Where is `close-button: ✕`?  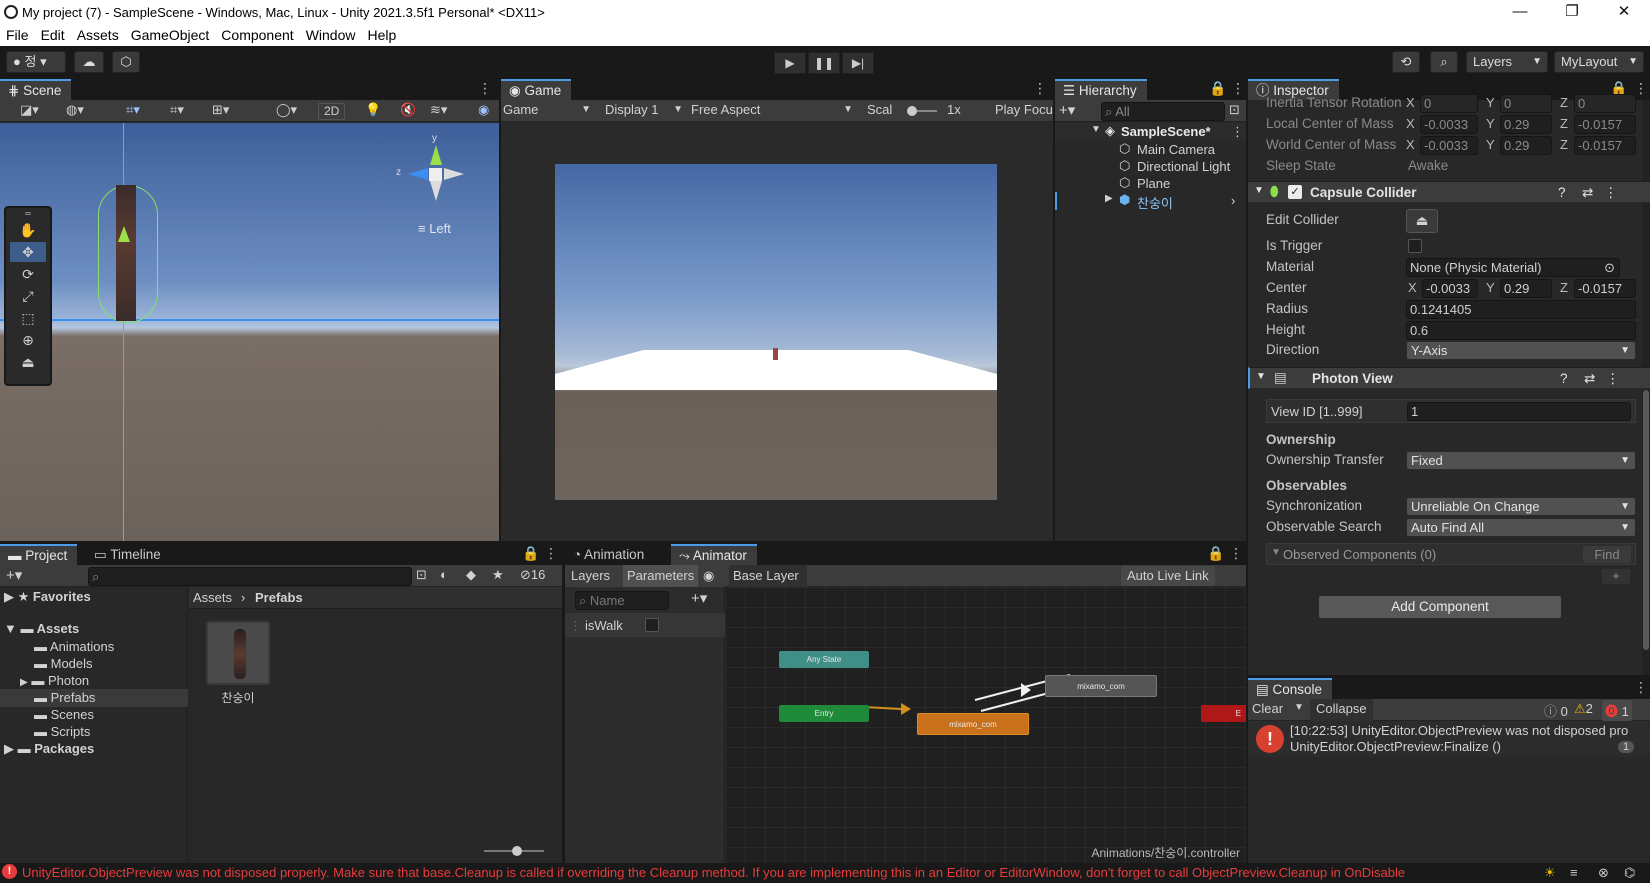 close-button: ✕ is located at coordinates (1624, 13).